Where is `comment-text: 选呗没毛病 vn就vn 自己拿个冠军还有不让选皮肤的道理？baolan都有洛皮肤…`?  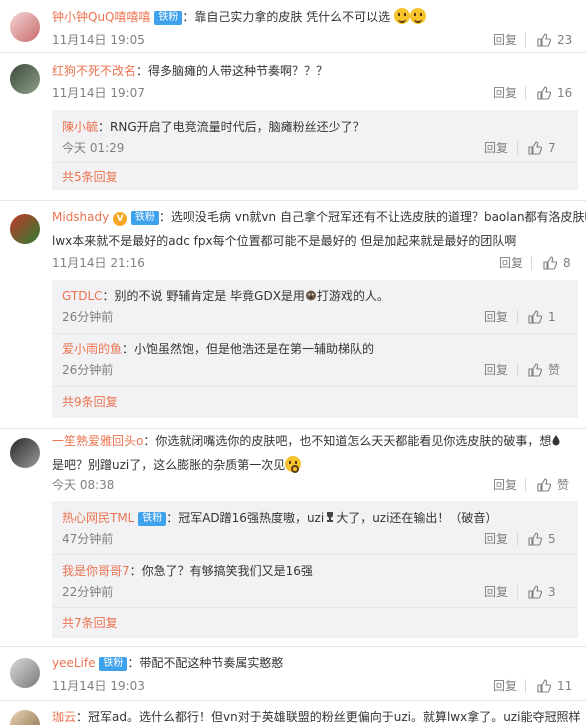
comment-text: 选呗没毛病 vn就vn 自己拿个冠军还有不让选皮肤的道理？baolan都有洛皮肤… is located at coordinates (378, 217).